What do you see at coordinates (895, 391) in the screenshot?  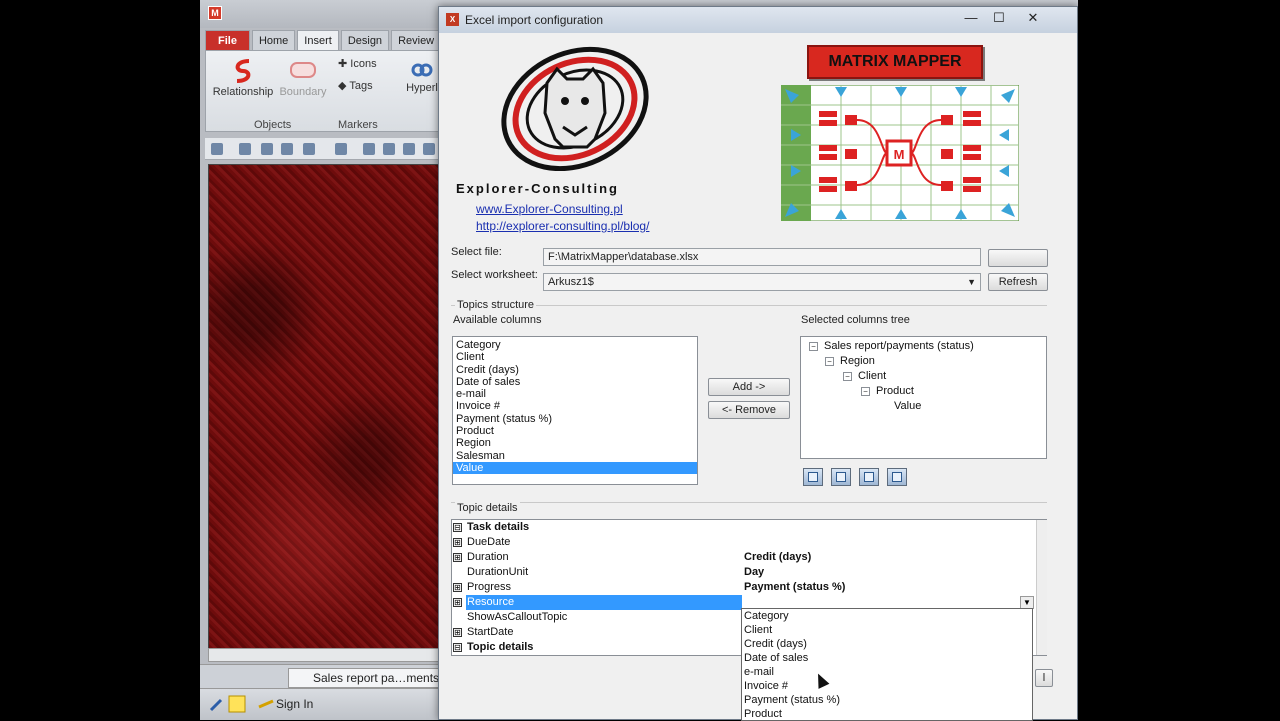 I see `tree-node-label: Product` at bounding box center [895, 391].